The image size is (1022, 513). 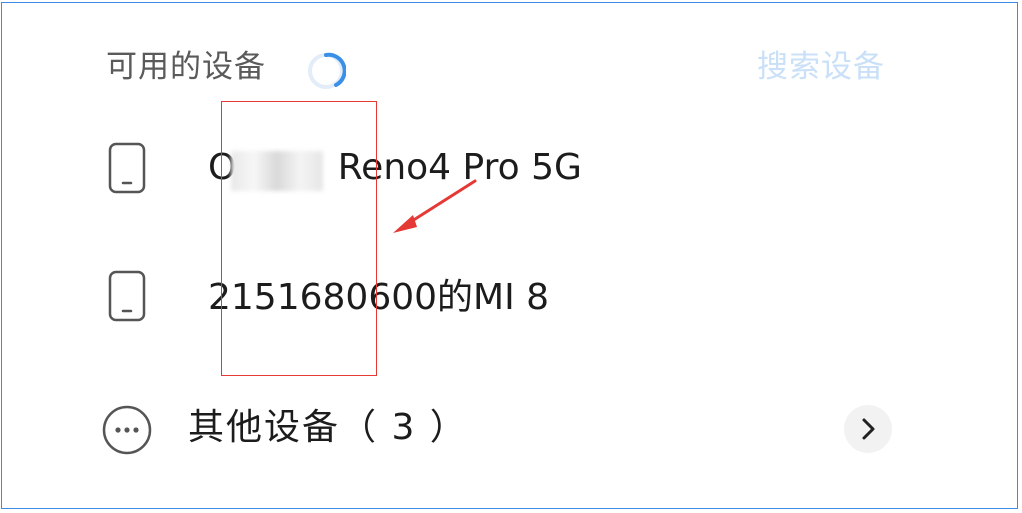 What do you see at coordinates (186, 67) in the screenshot?
I see `section-title: 可用的设备` at bounding box center [186, 67].